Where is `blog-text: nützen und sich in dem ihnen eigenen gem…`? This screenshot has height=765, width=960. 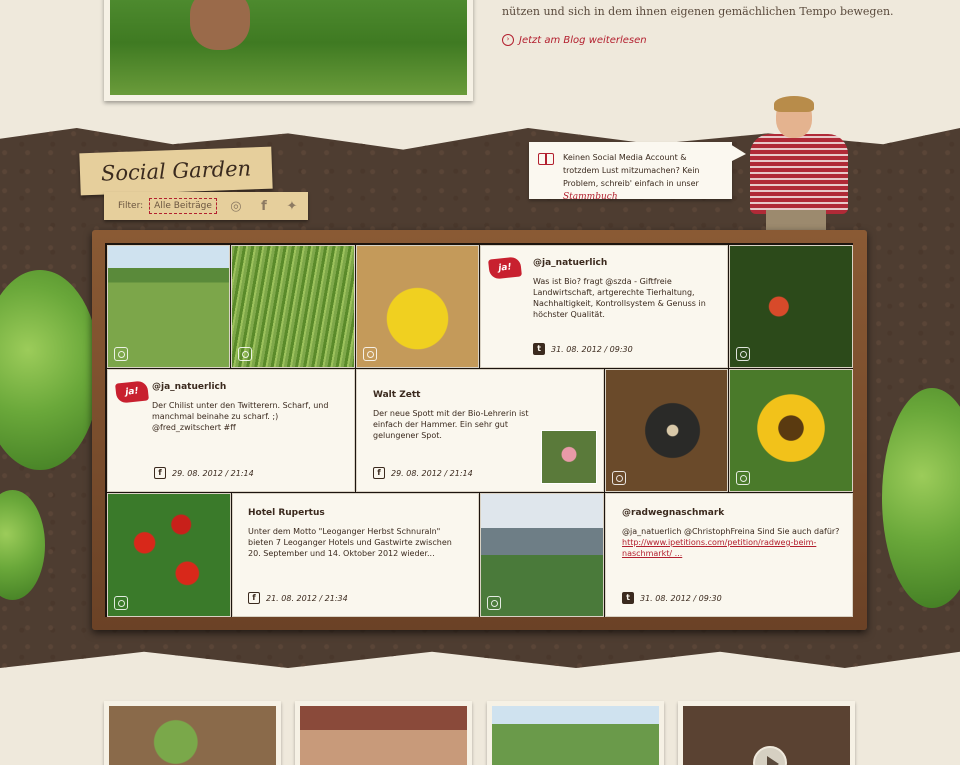 blog-text: nützen und sich in dem ihnen eigenen gem… is located at coordinates (698, 11).